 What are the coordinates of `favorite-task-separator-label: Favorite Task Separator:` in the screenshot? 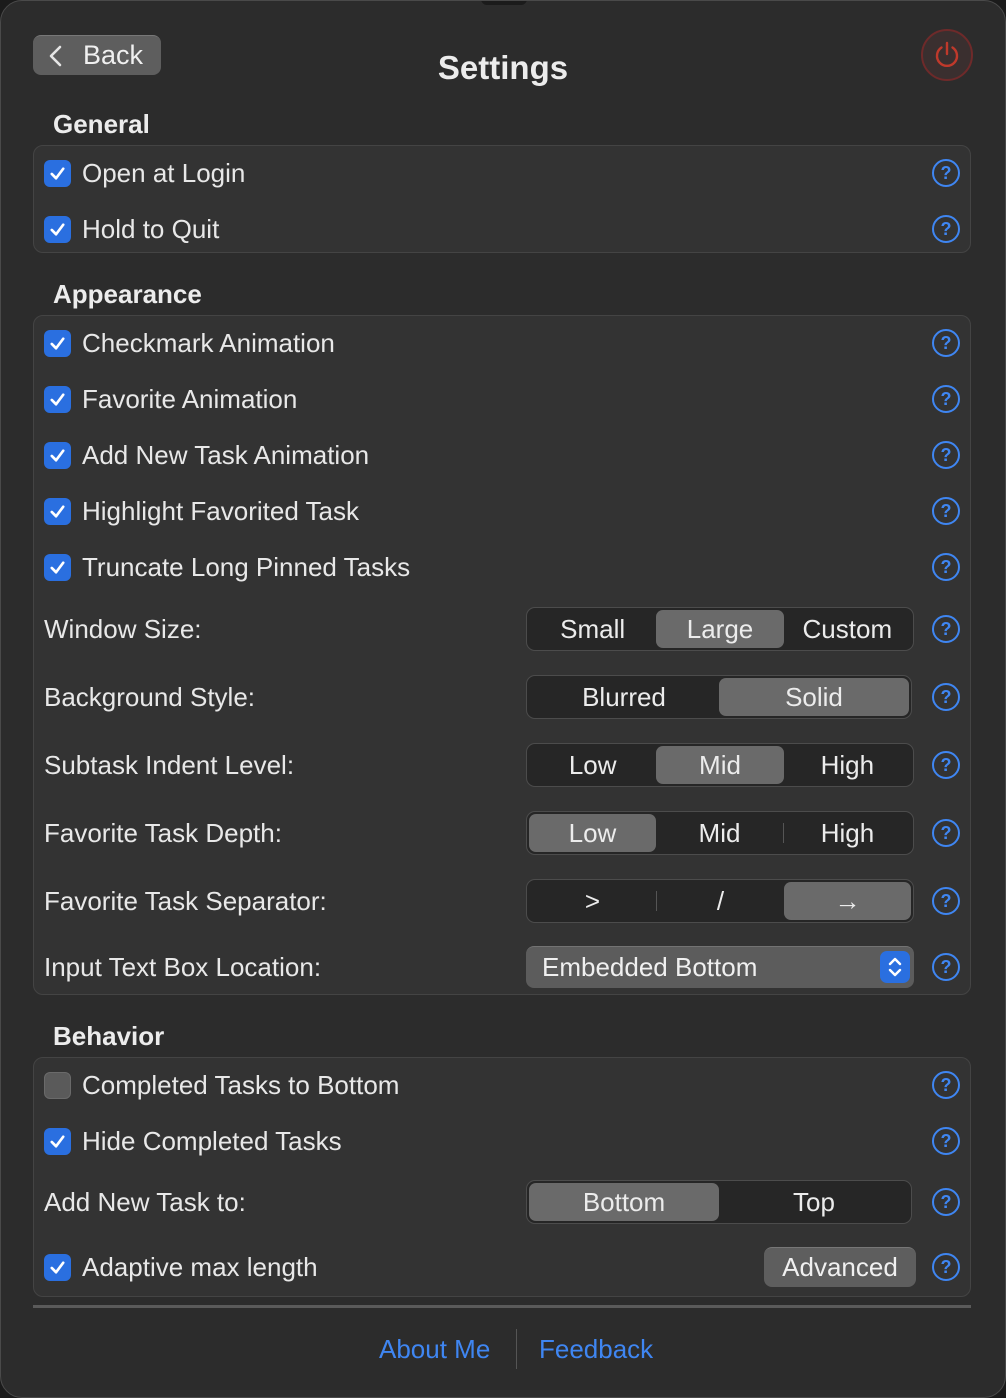 It's located at (185, 900).